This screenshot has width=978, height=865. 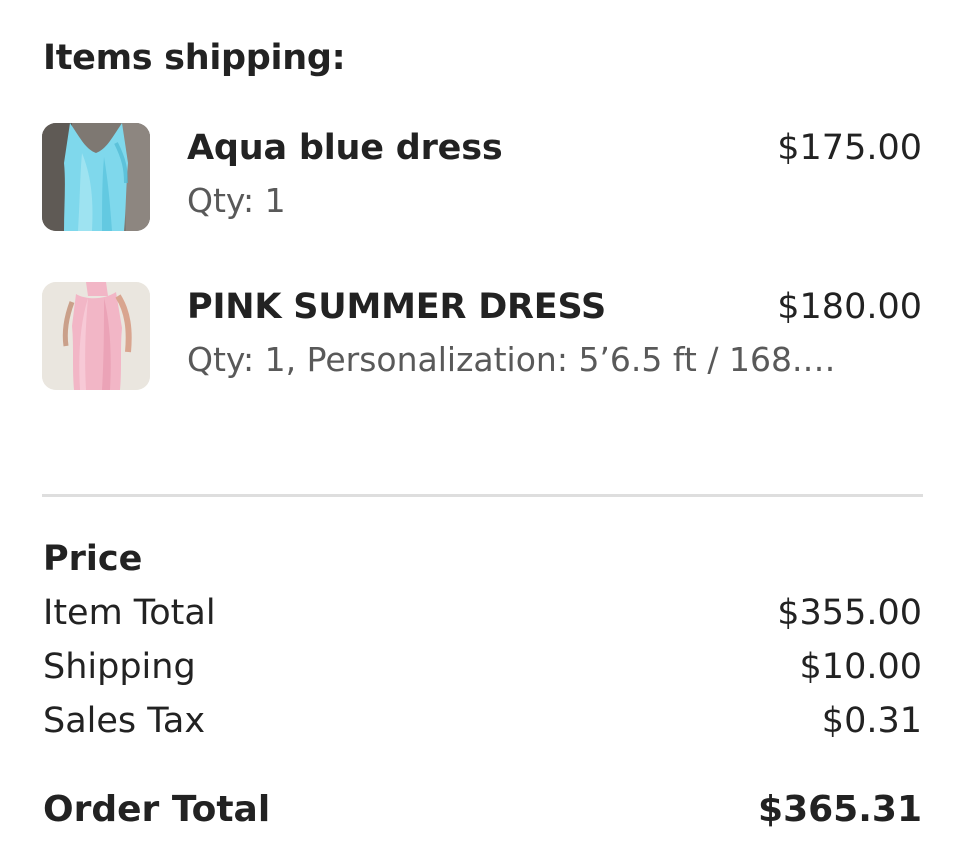 I want to click on item-total-value: $355.00, so click(x=849, y=613).